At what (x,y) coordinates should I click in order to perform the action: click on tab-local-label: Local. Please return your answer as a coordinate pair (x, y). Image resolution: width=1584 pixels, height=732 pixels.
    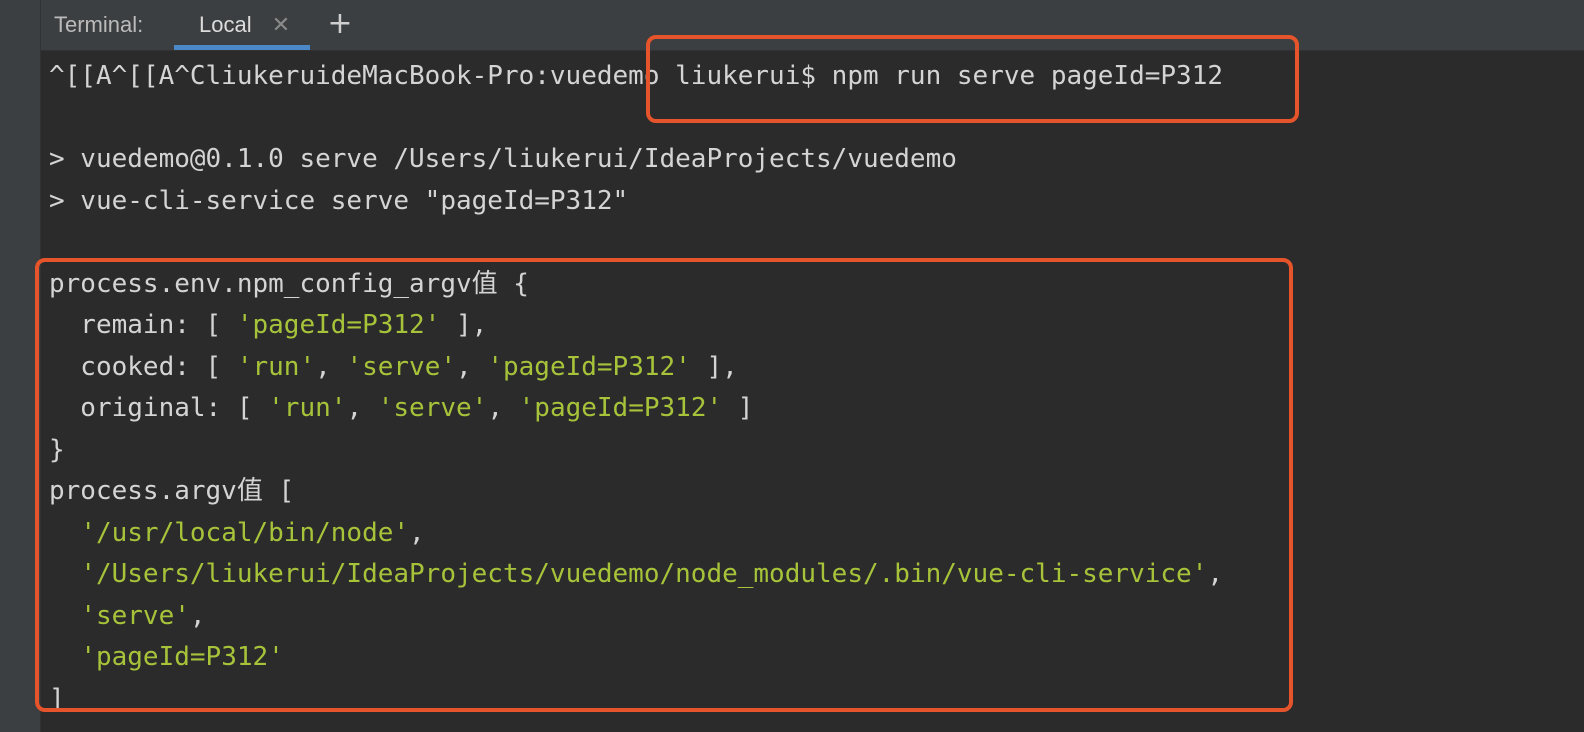
    Looking at the image, I should click on (225, 24).